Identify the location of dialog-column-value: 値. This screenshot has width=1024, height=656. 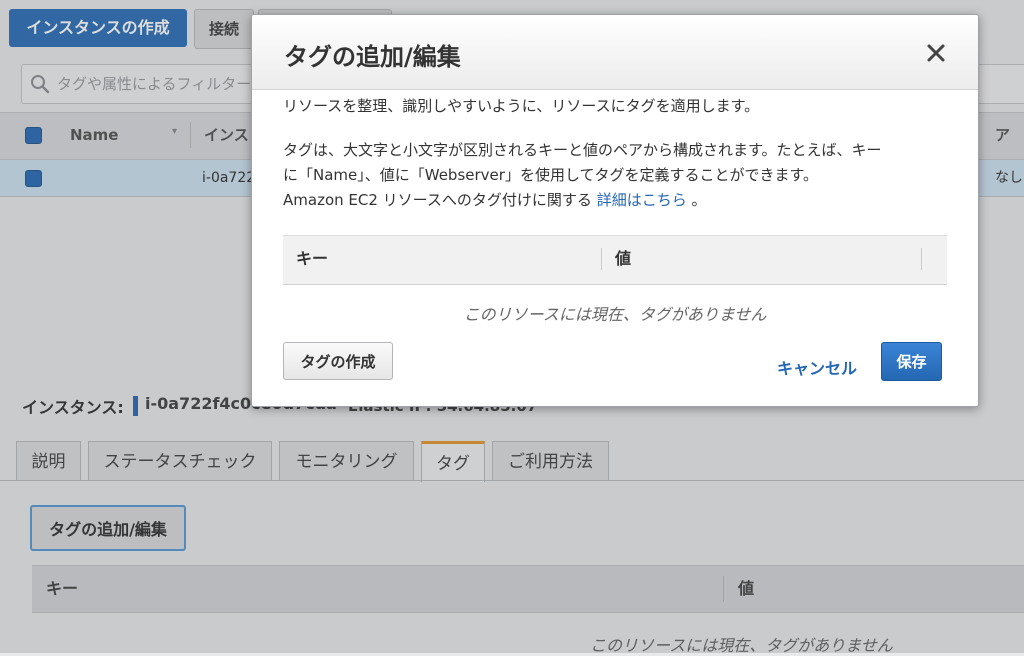
(623, 258).